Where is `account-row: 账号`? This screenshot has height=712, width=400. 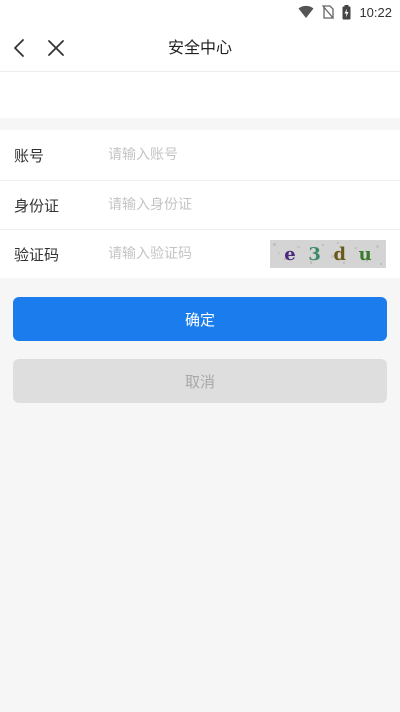 account-row: 账号 is located at coordinates (200, 155).